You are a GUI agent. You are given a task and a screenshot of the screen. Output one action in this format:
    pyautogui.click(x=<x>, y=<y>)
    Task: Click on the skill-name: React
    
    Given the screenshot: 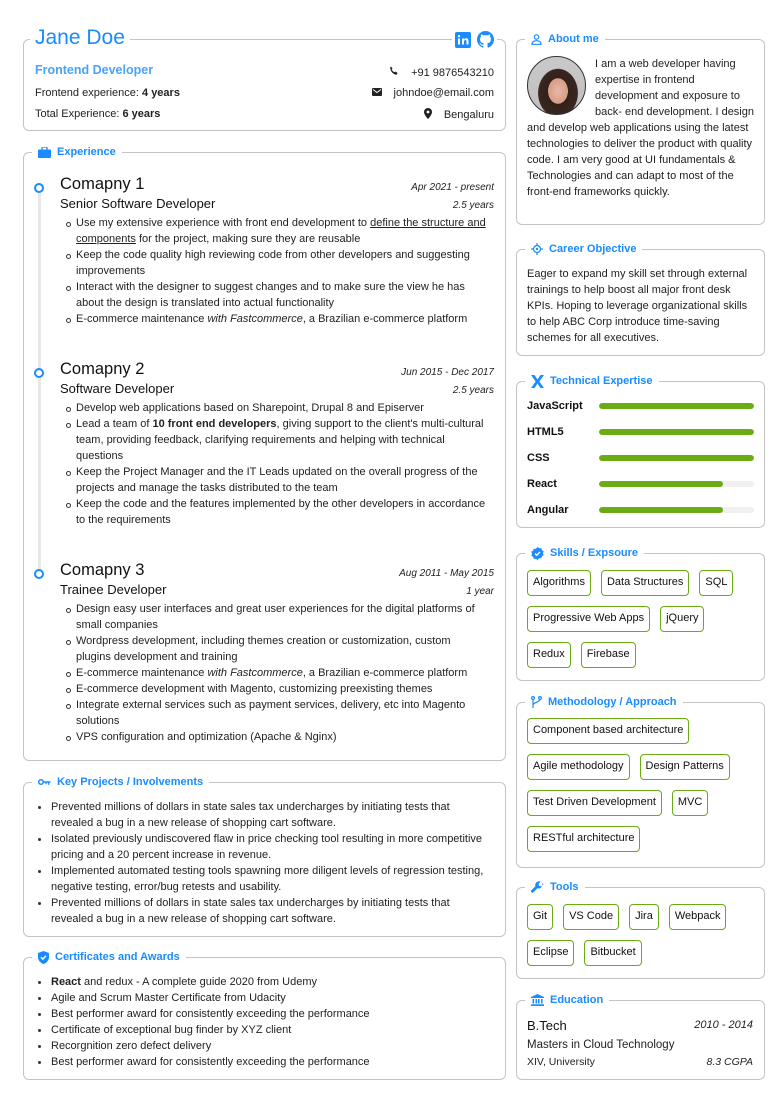 What is the action you would take?
    pyautogui.click(x=542, y=484)
    